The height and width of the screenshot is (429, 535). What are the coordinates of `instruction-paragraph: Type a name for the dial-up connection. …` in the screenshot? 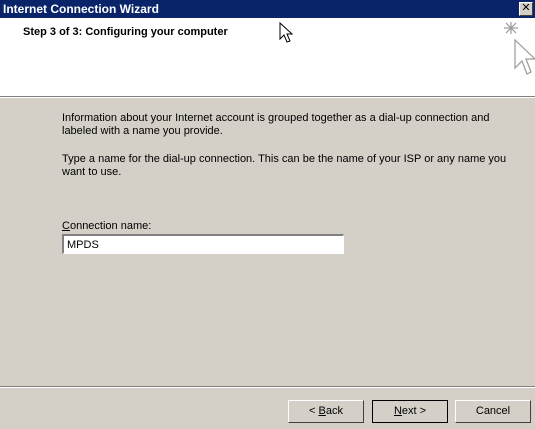 It's located at (284, 165).